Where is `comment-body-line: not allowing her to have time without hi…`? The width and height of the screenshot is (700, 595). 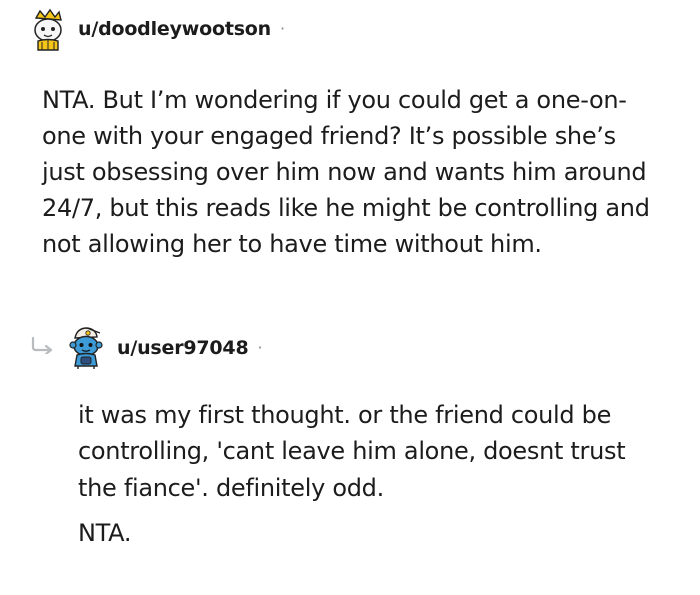
comment-body-line: not allowing her to have time without hi… is located at coordinates (292, 244).